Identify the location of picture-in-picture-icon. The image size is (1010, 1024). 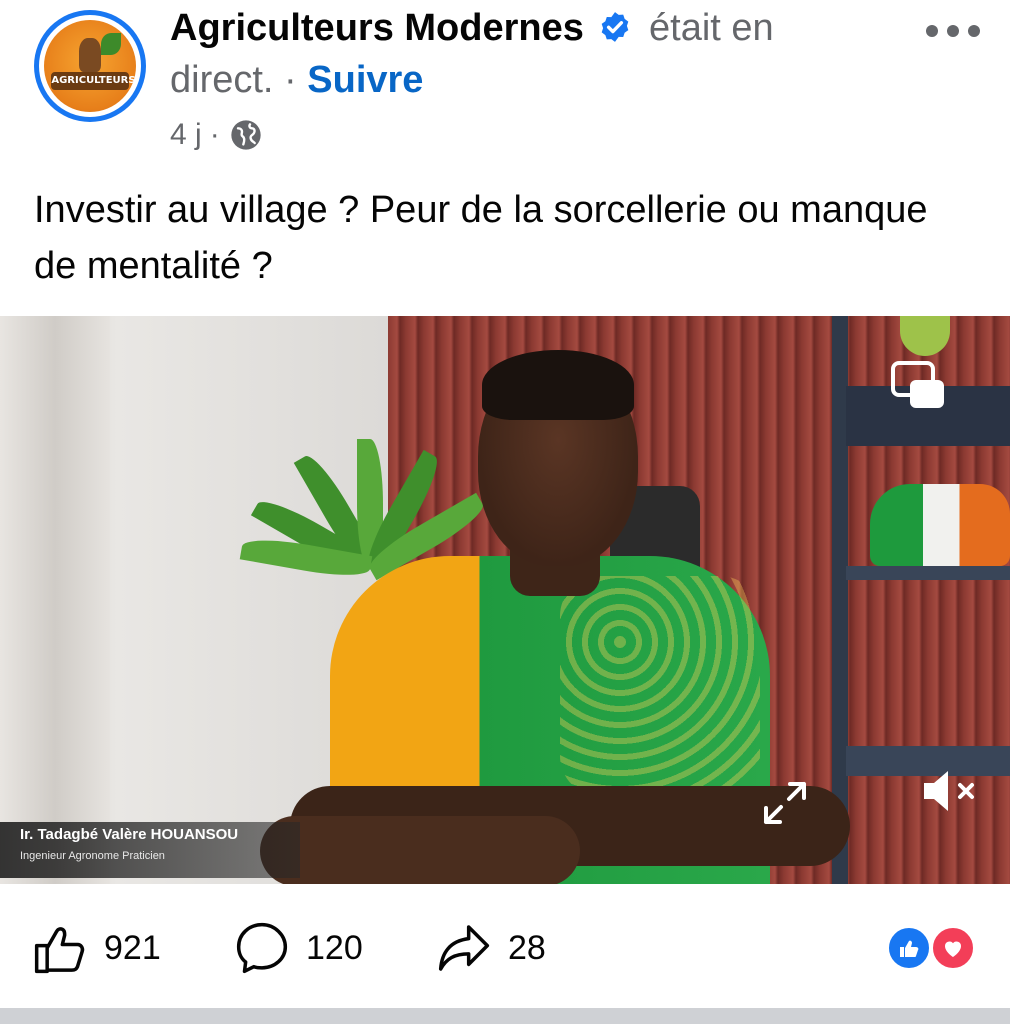
(918, 385).